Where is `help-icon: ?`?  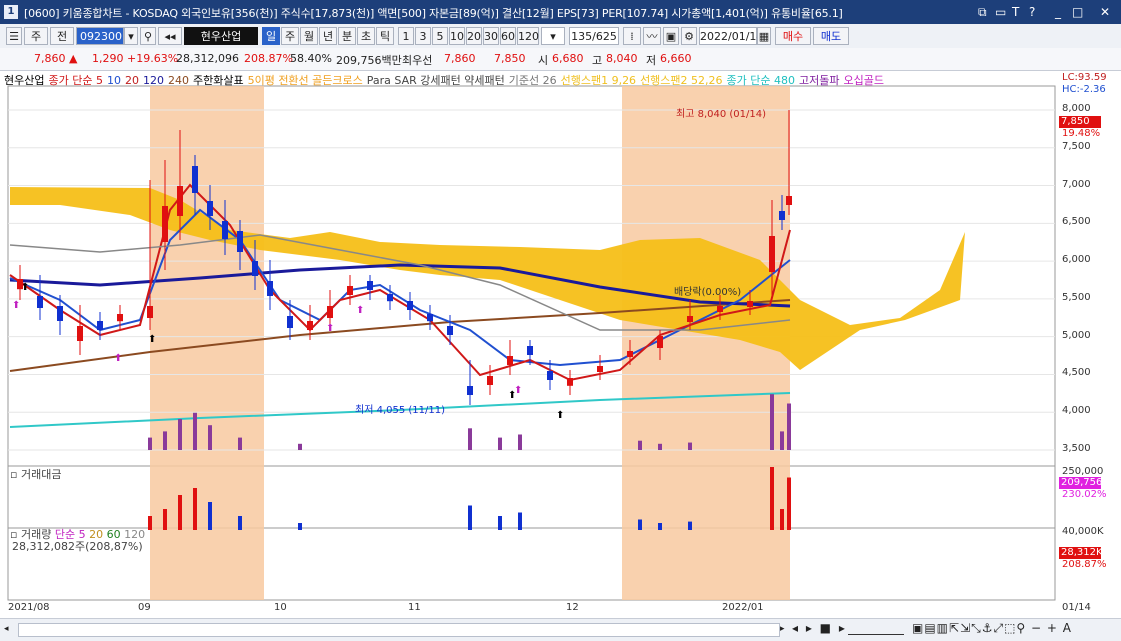
help-icon: ? is located at coordinates (1032, 12).